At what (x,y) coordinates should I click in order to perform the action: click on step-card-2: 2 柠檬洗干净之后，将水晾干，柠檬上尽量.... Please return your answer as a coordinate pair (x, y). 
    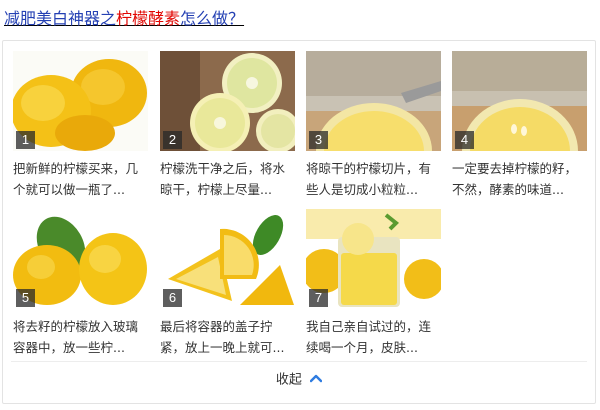
    Looking at the image, I should click on (227, 128).